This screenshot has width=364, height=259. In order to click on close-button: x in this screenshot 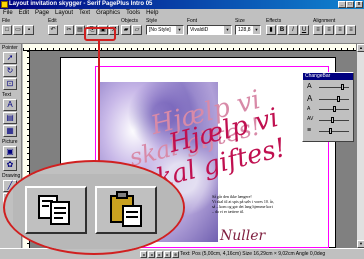, I will do `click(359, 4)`.